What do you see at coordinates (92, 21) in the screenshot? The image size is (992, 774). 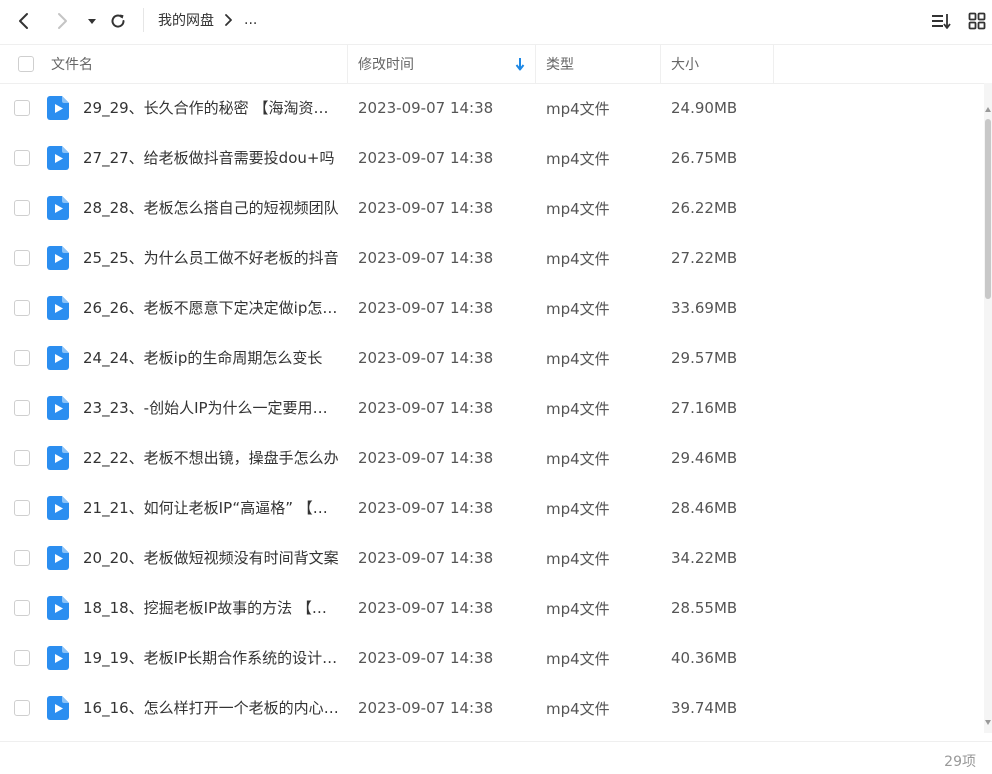 I see `history-dropdown-button` at bounding box center [92, 21].